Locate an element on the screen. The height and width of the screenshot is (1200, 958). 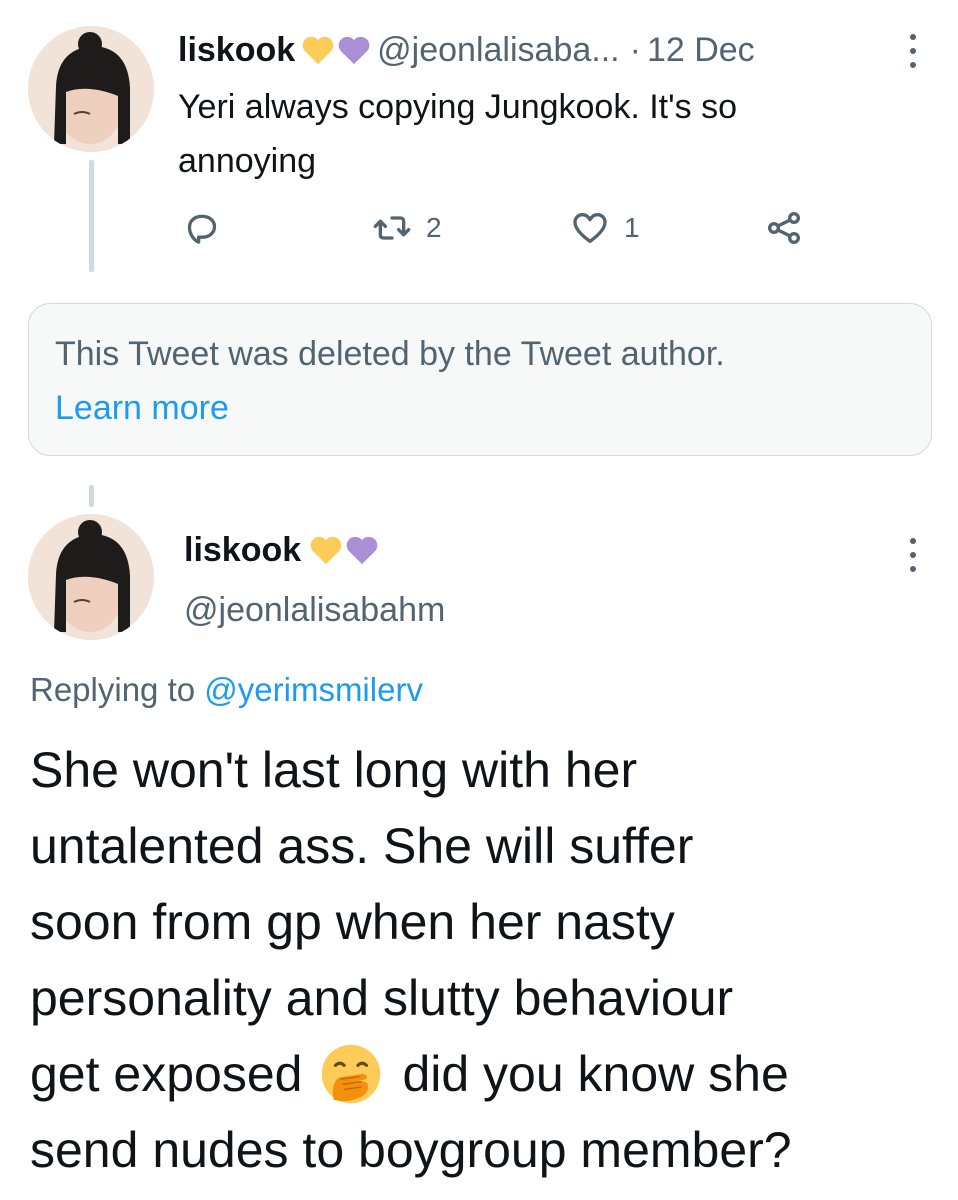
retweet-button: 2 is located at coordinates (407, 228).